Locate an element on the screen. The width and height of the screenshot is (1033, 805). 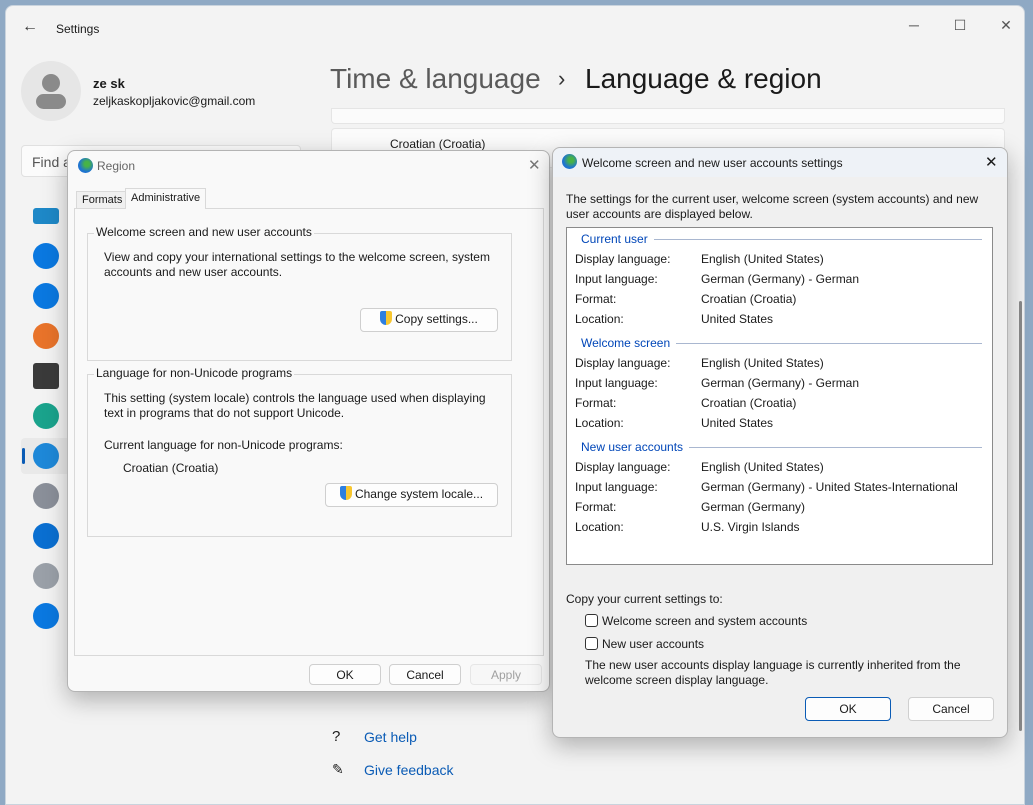
windows-update-icon is located at coordinates (46, 616).